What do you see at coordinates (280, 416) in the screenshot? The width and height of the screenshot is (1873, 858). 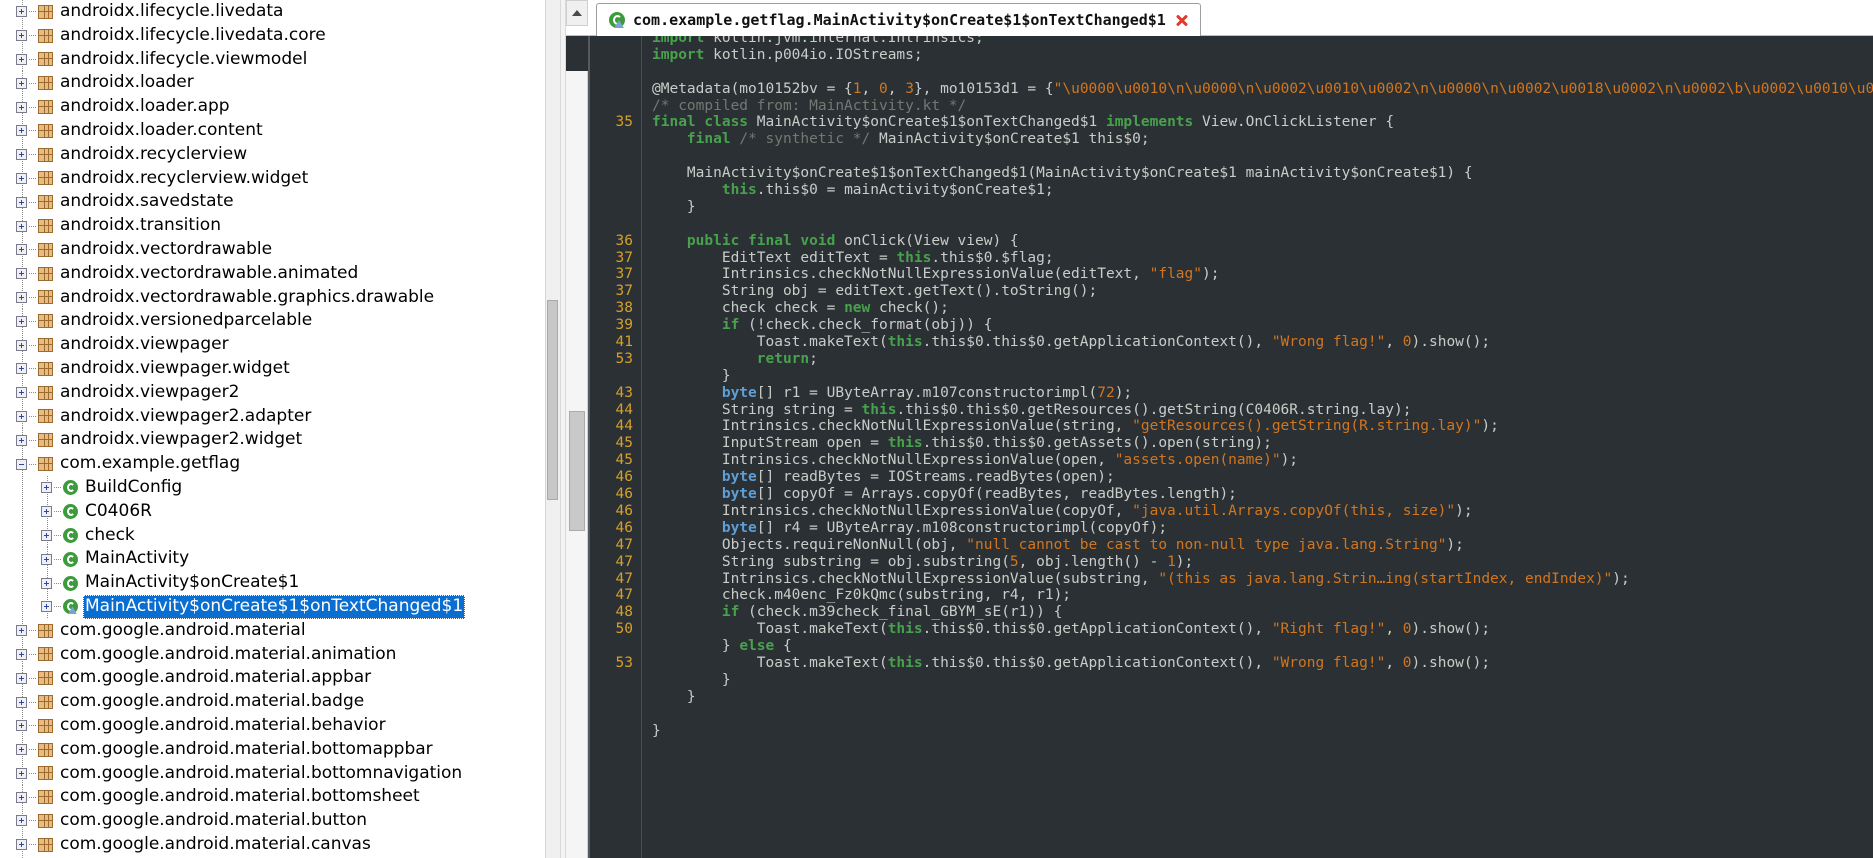 I see `tree-row: androidx.viewpager2.adapter` at bounding box center [280, 416].